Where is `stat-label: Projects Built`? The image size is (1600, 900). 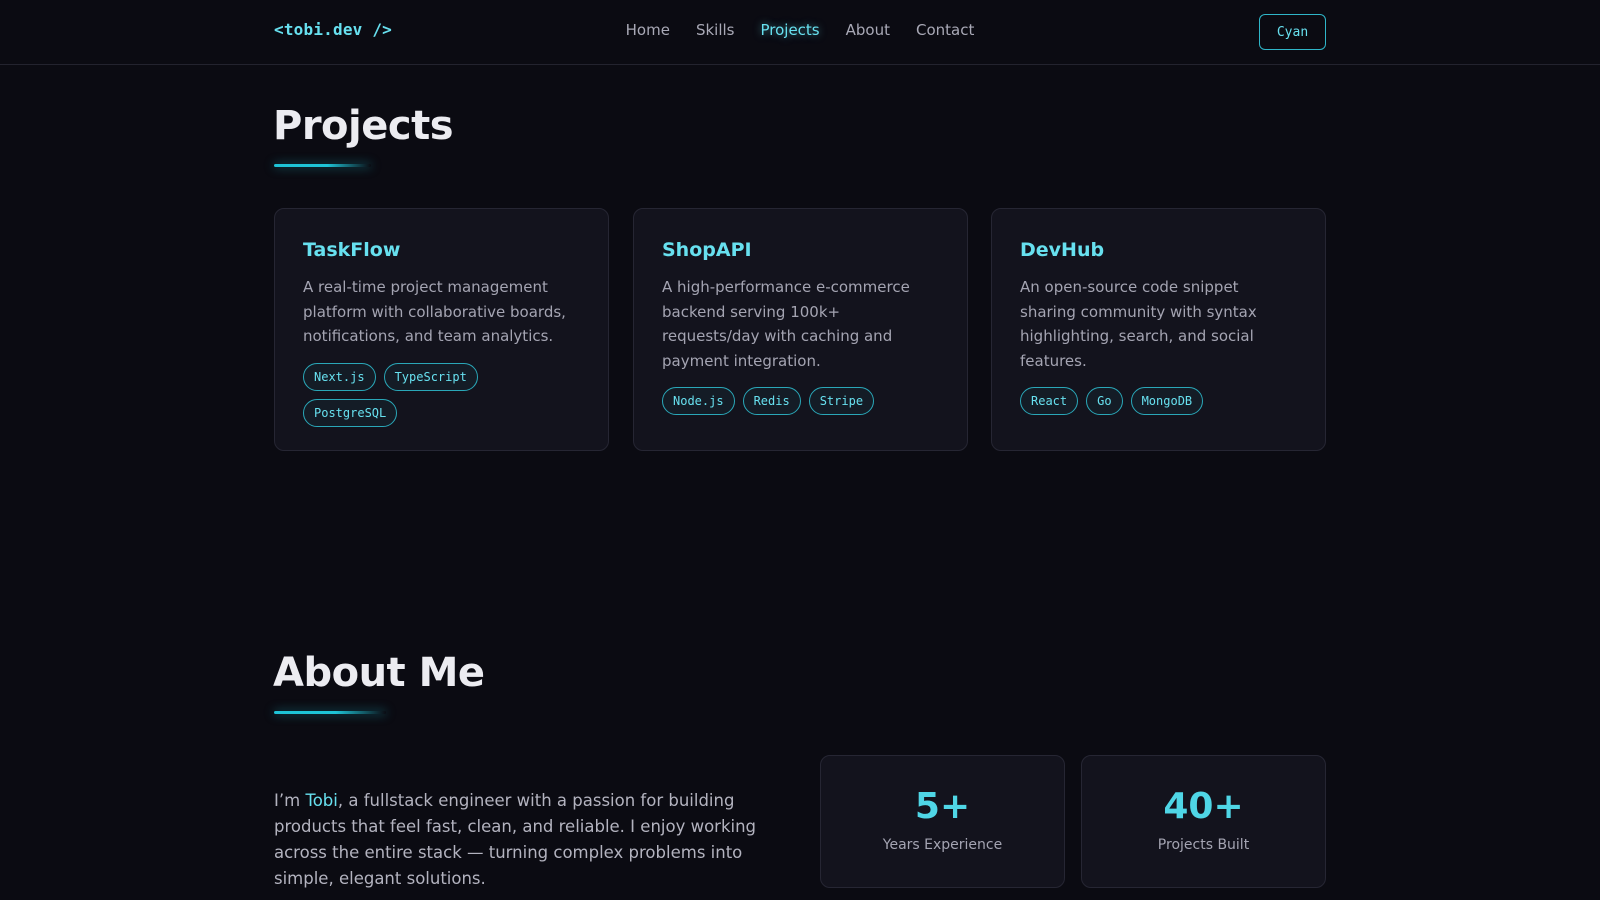
stat-label: Projects Built is located at coordinates (1203, 845).